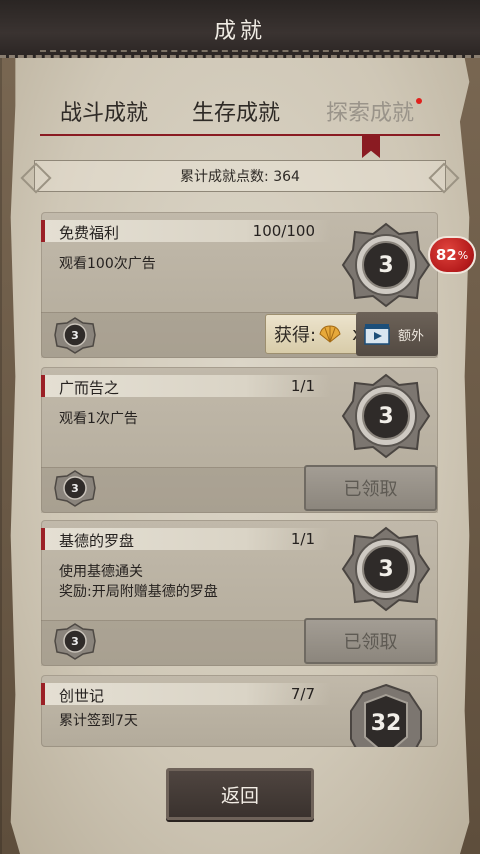 The width and height of the screenshot is (480, 854). Describe the element at coordinates (419, 101) in the screenshot. I see `notification-dot` at that location.